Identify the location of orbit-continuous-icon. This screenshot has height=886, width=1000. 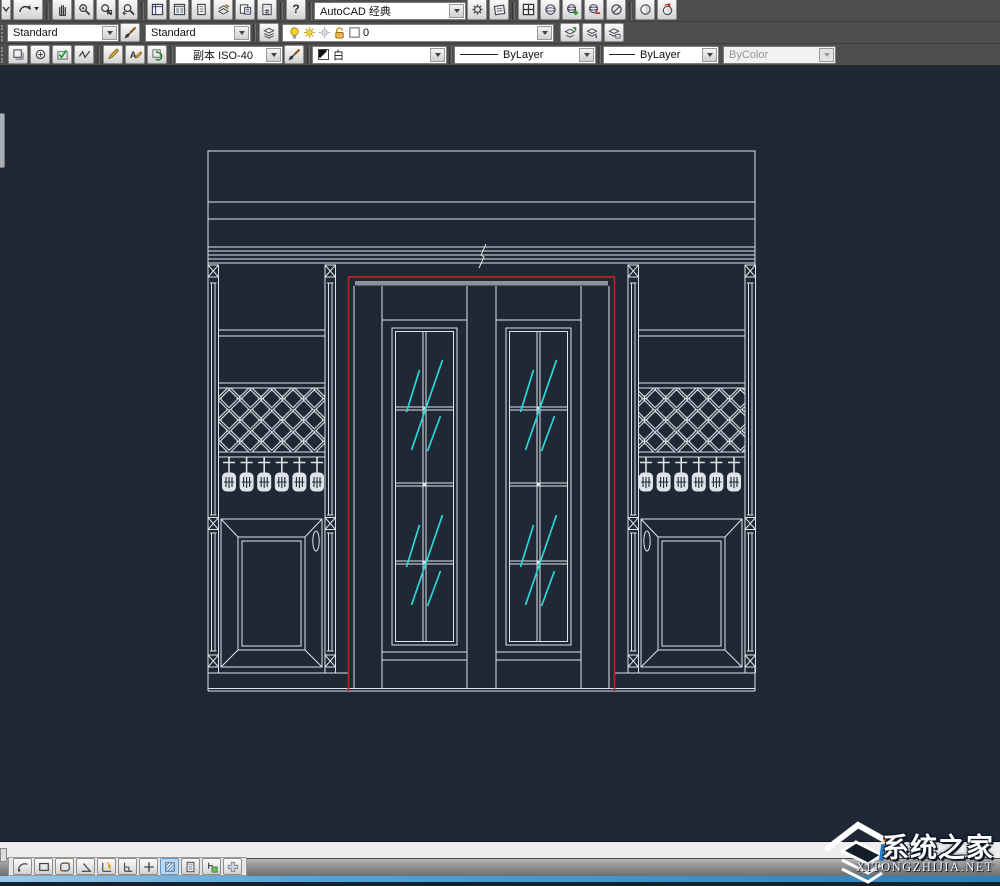
(667, 8).